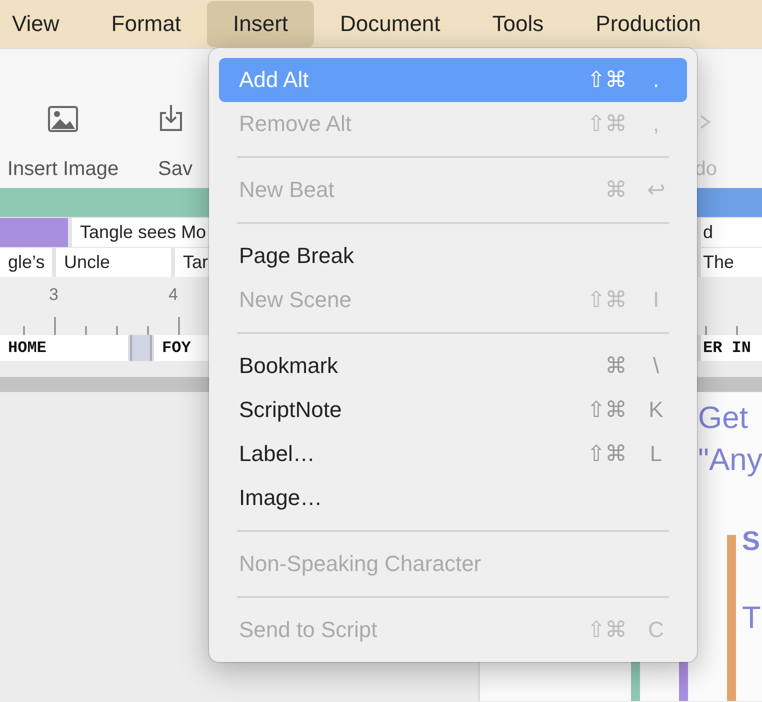 The height and width of the screenshot is (702, 762). Describe the element at coordinates (63, 119) in the screenshot. I see `image-icon` at that location.